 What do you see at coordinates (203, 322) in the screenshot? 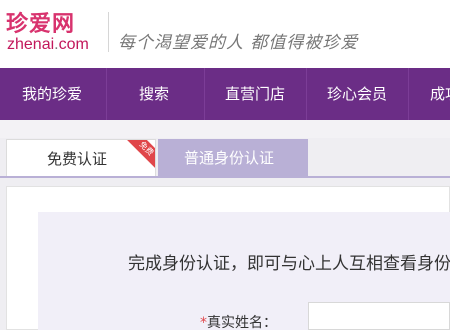
I see `required-mark: *` at bounding box center [203, 322].